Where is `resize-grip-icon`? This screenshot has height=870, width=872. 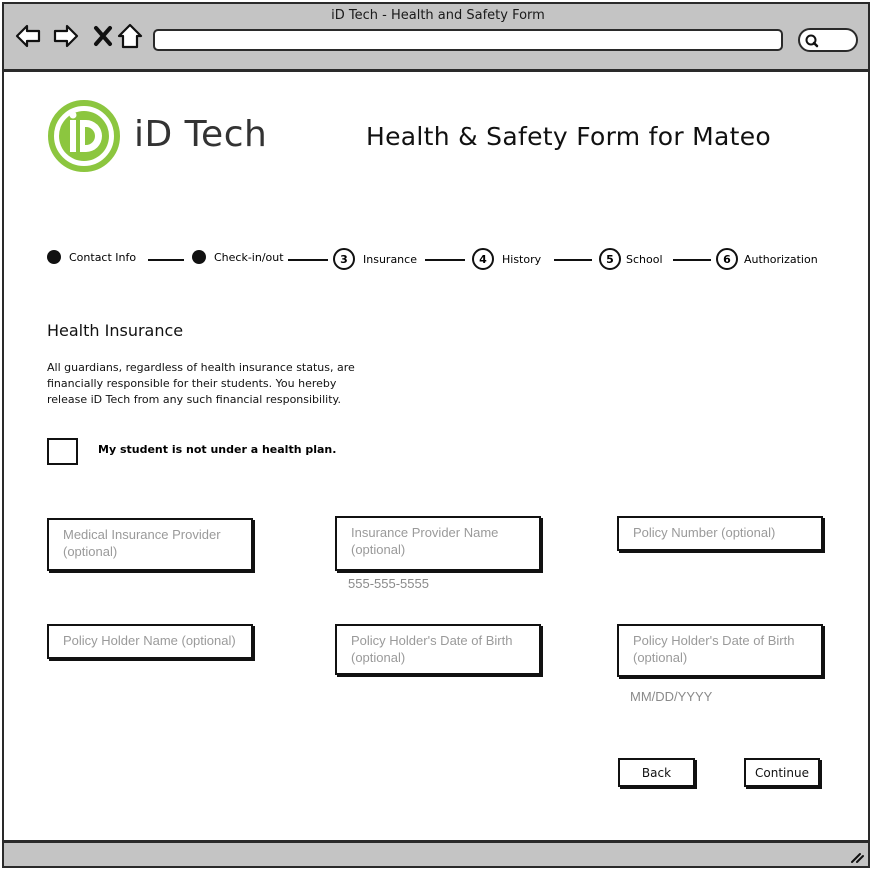 resize-grip-icon is located at coordinates (856, 857).